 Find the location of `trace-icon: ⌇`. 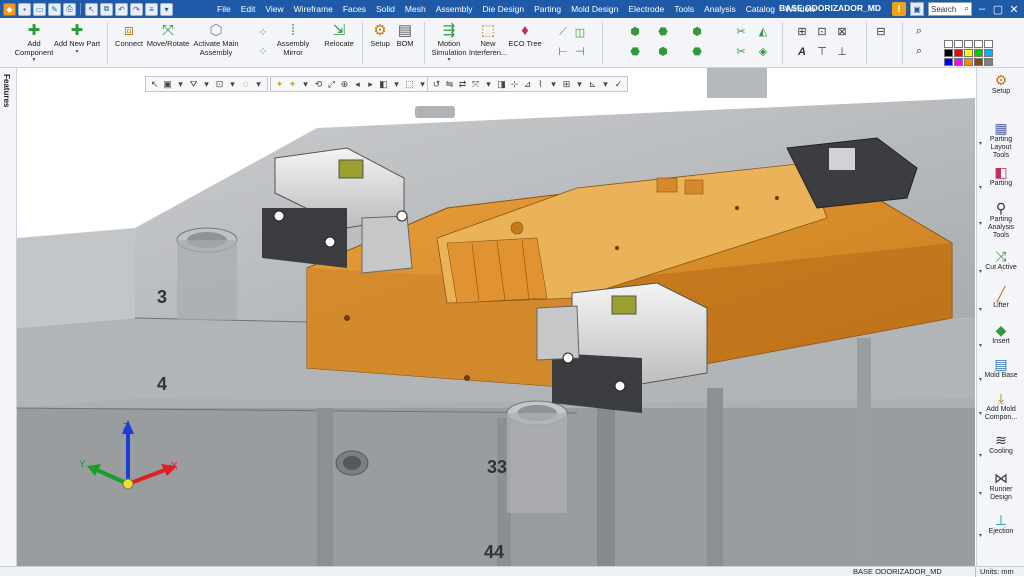

trace-icon: ⌇ is located at coordinates (540, 84).